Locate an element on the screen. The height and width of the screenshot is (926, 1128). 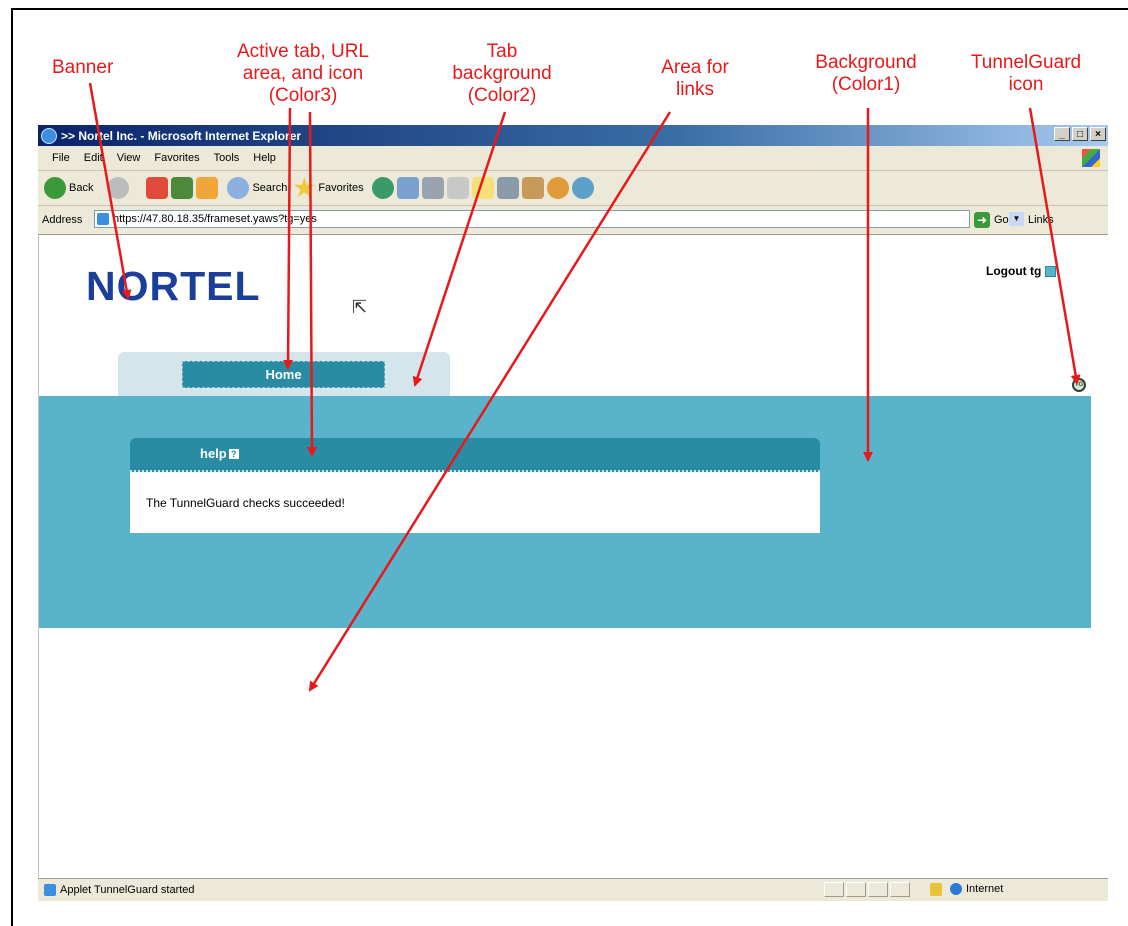
logout-link: Logout tg is located at coordinates (1021, 271).